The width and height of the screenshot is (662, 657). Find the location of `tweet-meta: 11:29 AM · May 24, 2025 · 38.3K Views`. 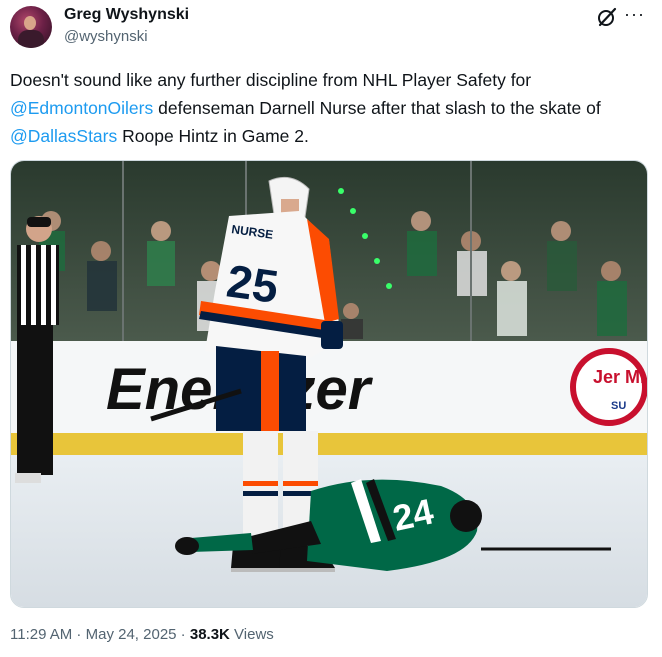

tweet-meta: 11:29 AM · May 24, 2025 · 38.3K Views is located at coordinates (142, 634).